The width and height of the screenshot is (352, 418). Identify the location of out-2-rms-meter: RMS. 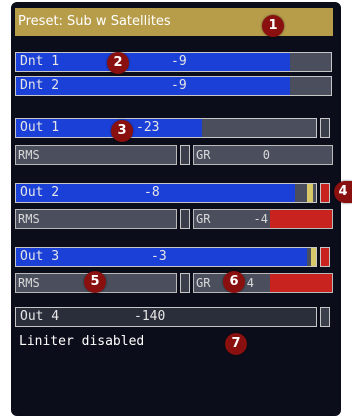
(96, 219).